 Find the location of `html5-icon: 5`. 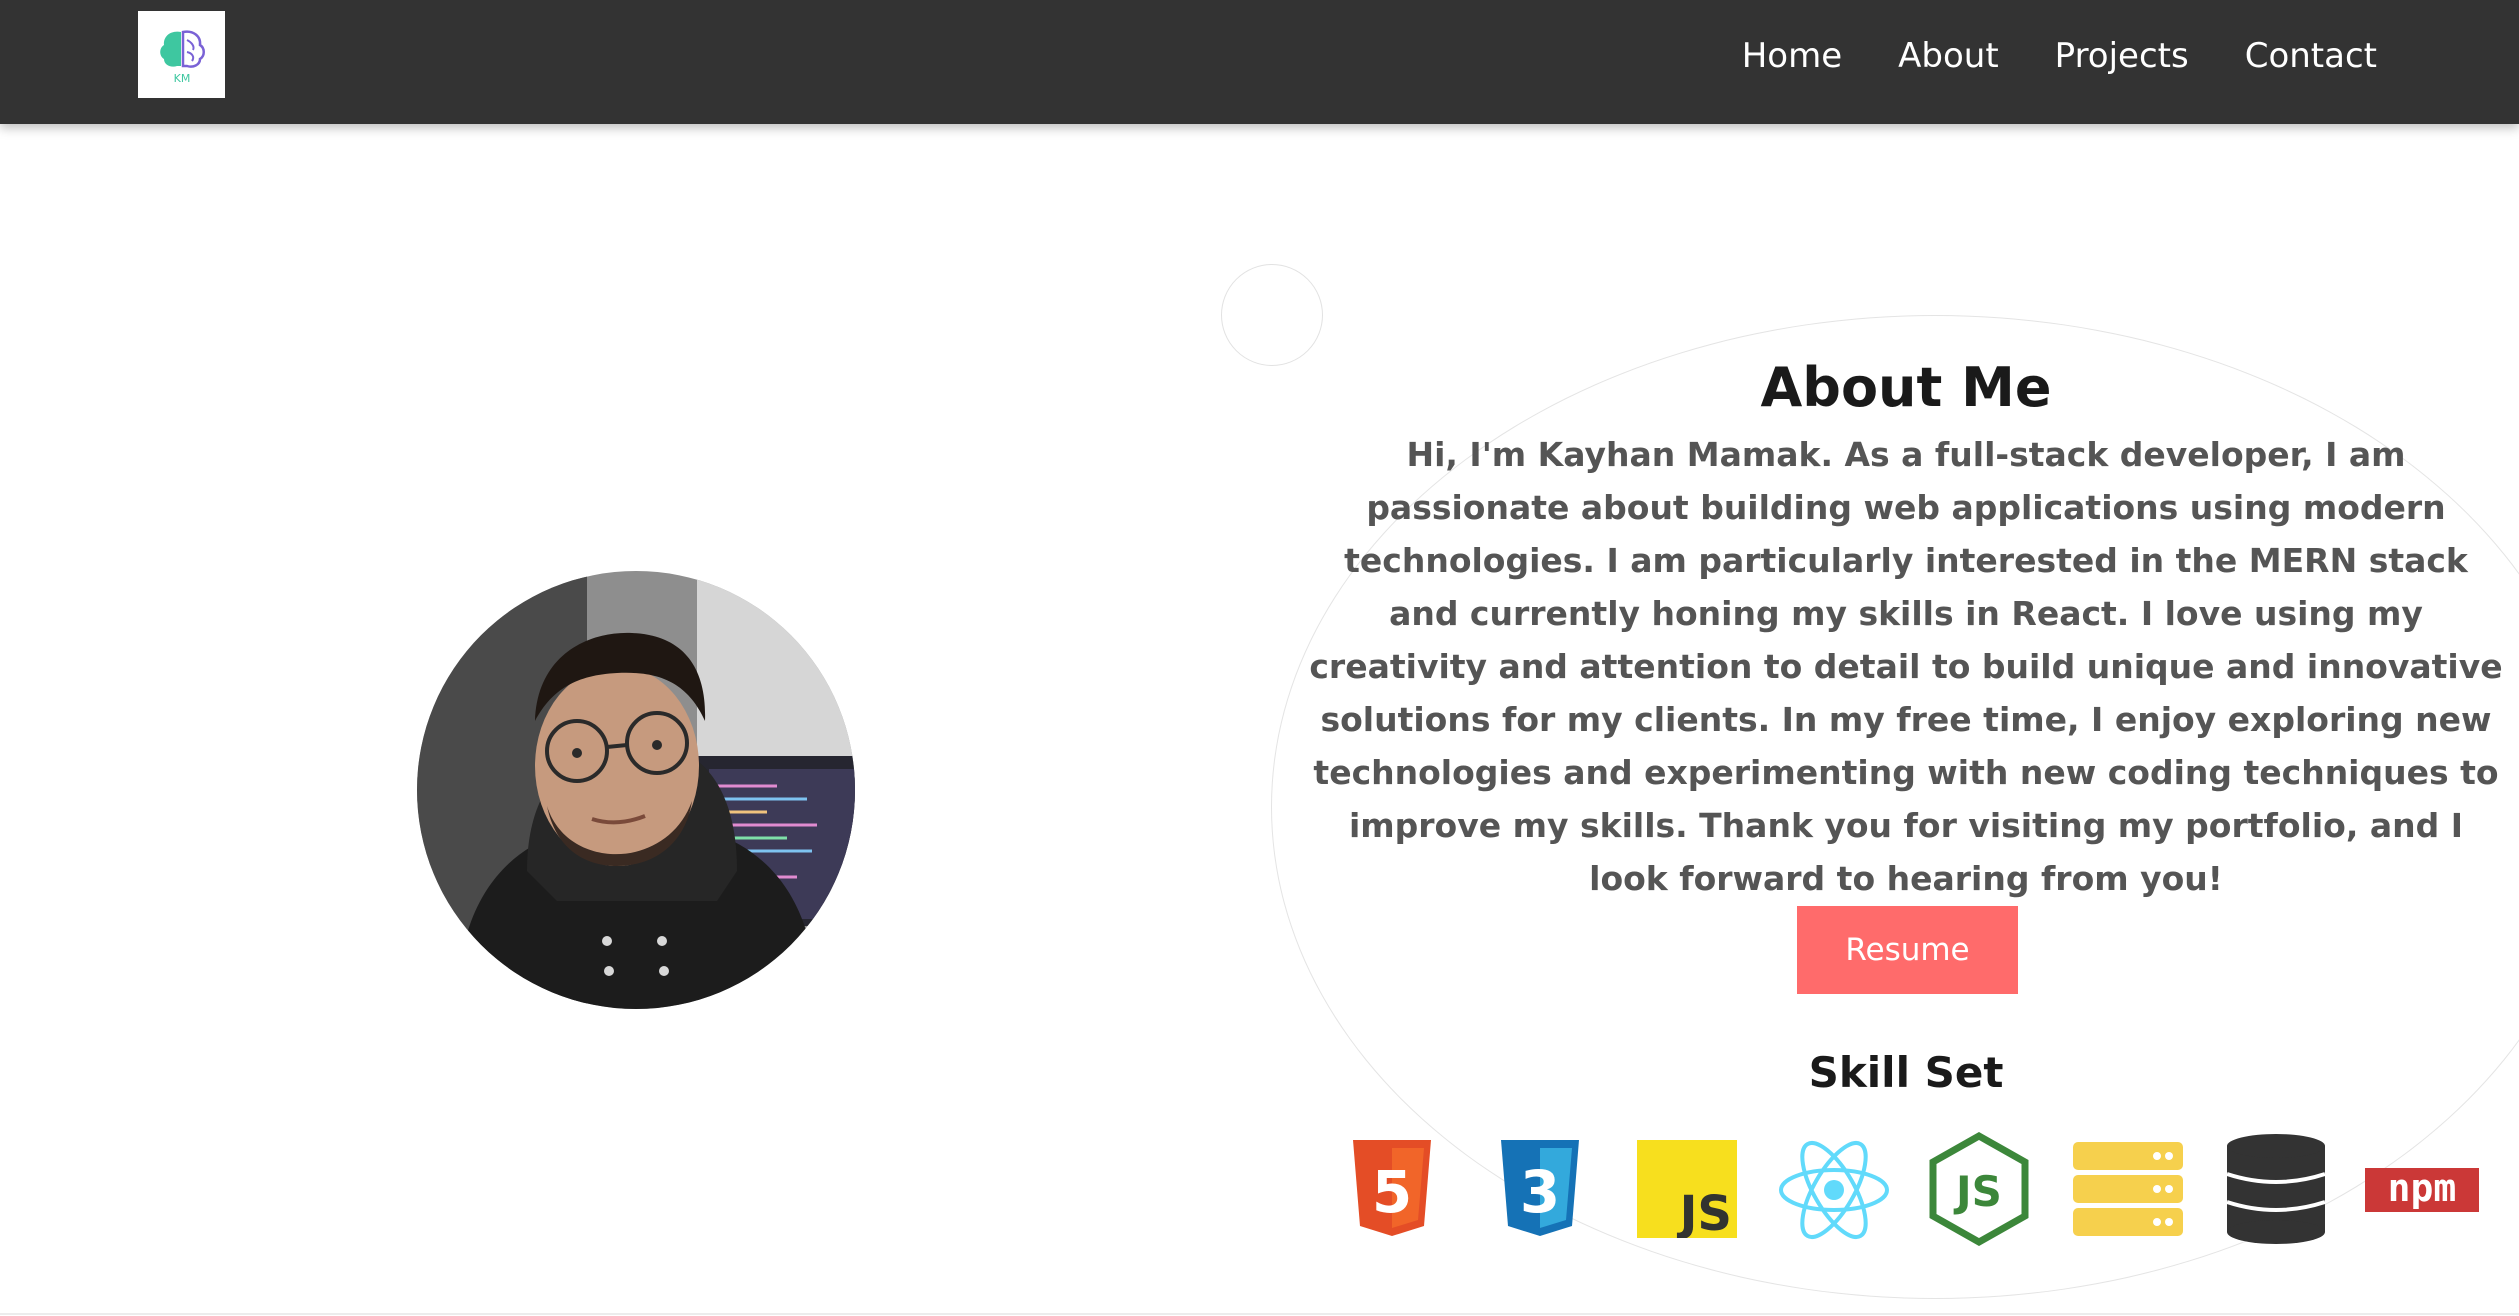

html5-icon: 5 is located at coordinates (1392, 1188).